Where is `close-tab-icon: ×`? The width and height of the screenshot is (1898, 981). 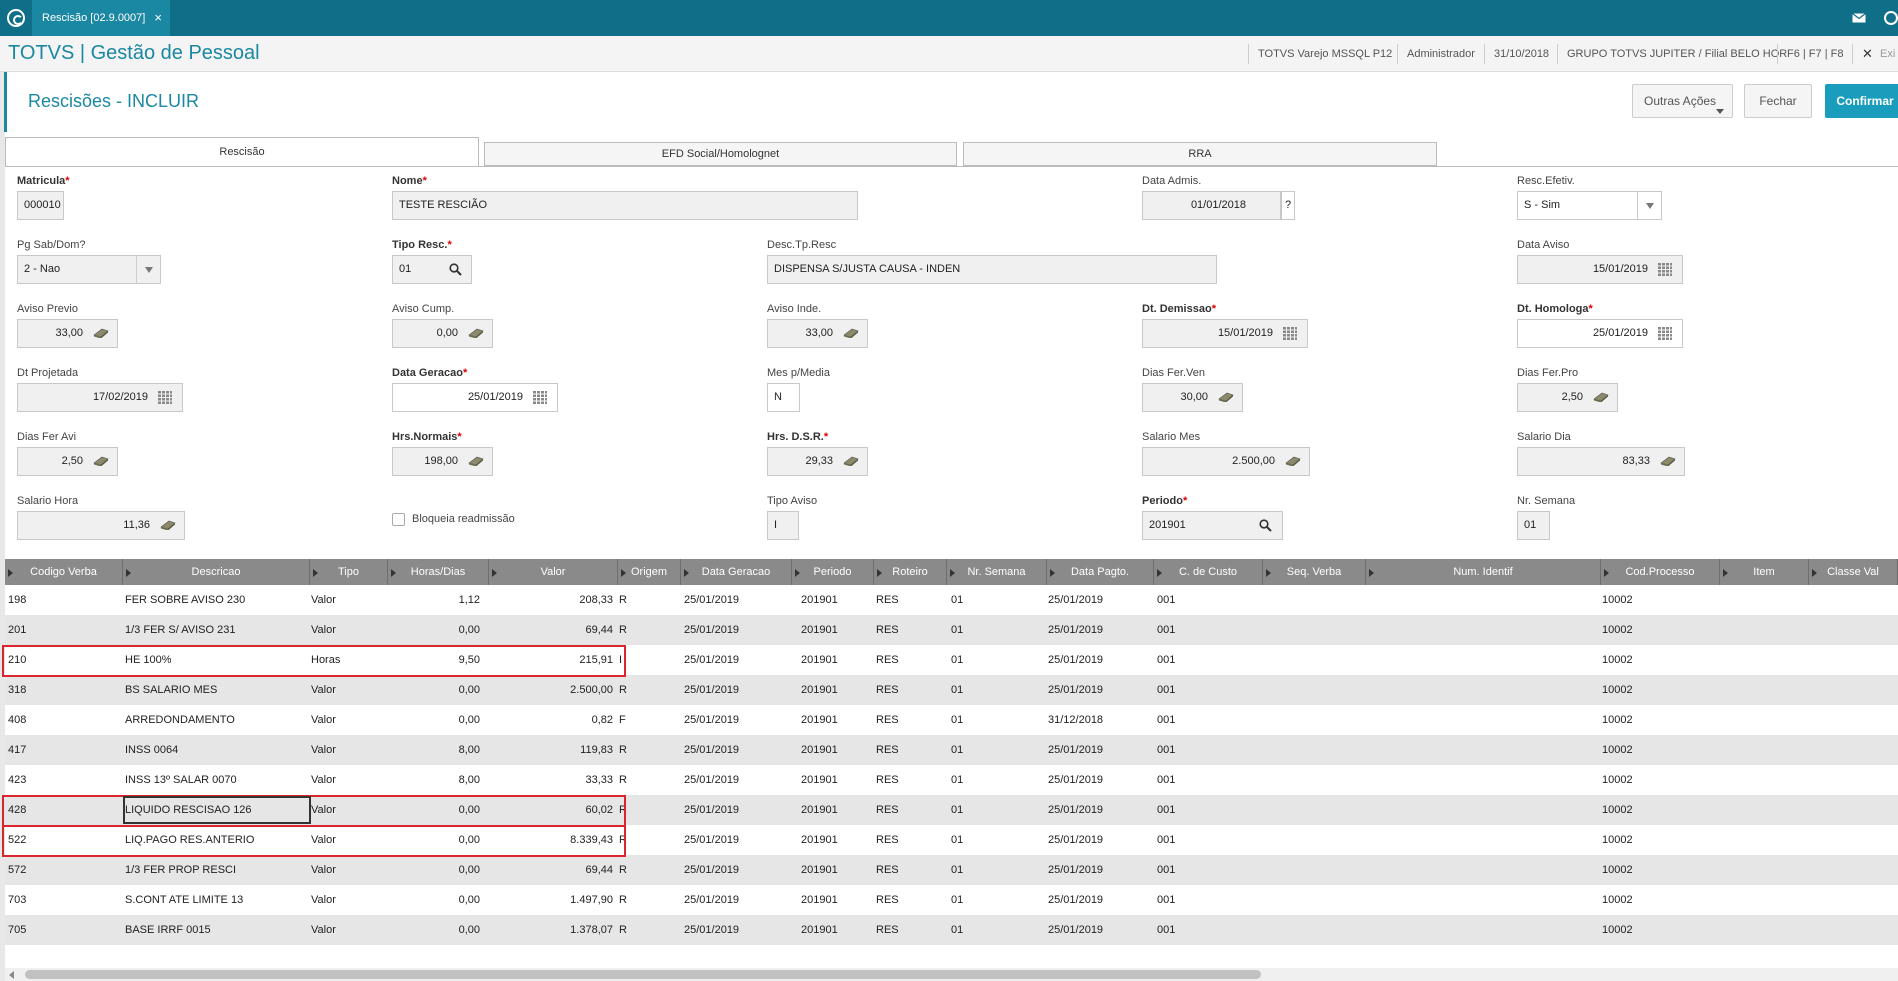
close-tab-icon: × is located at coordinates (158, 18).